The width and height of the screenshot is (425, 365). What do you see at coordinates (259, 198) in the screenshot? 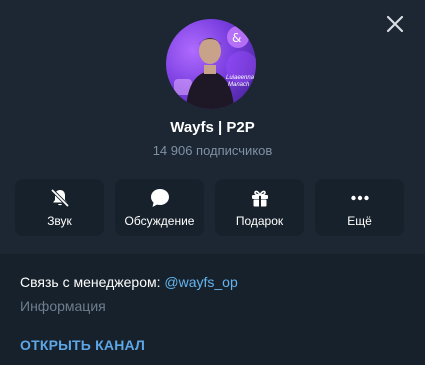
I see `gift-icon` at bounding box center [259, 198].